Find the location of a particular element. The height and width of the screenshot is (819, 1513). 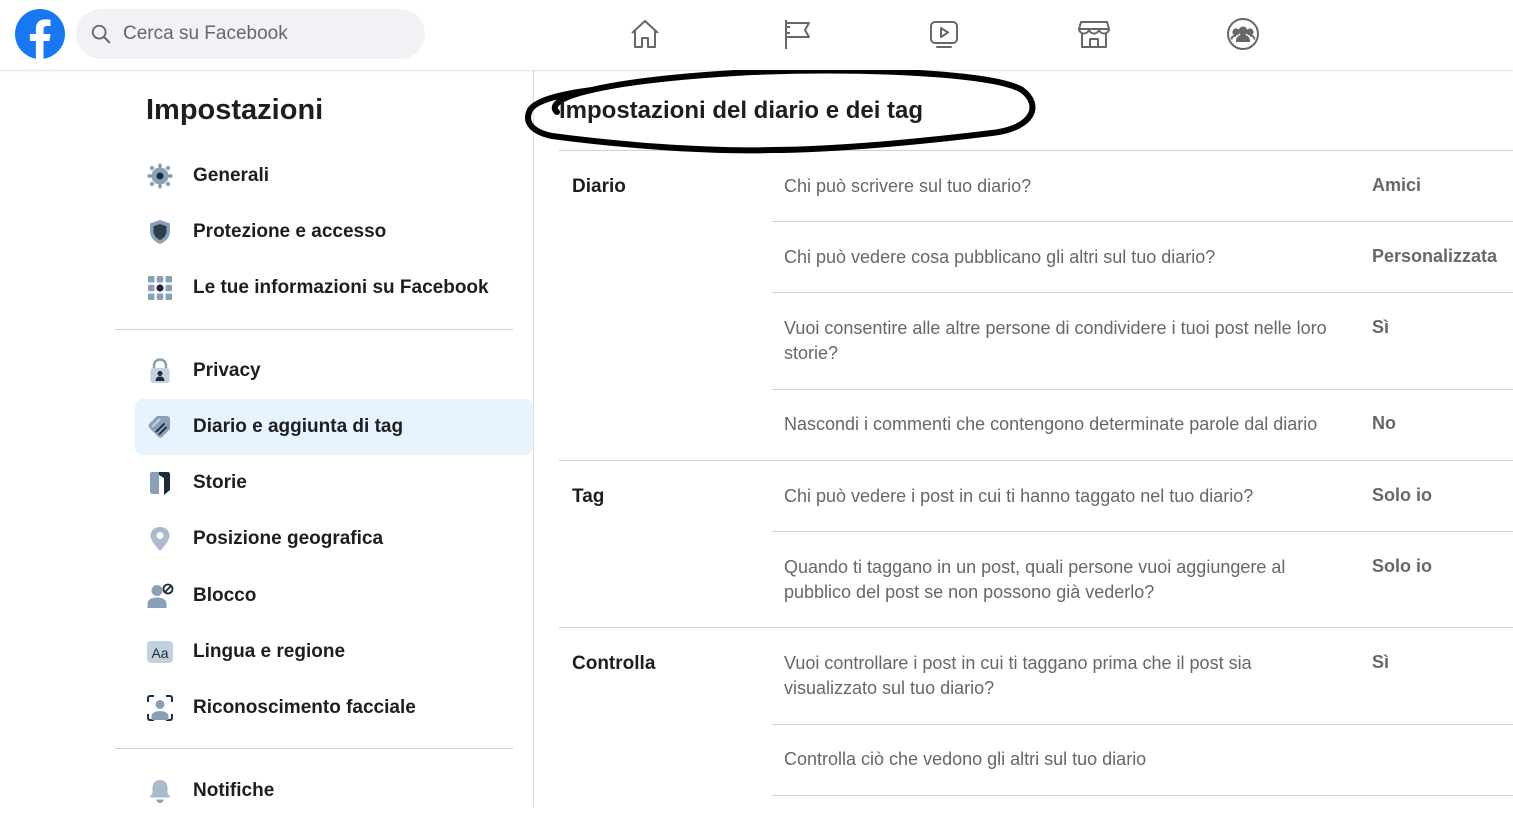

sidebar-item-label: Generali is located at coordinates (231, 175).